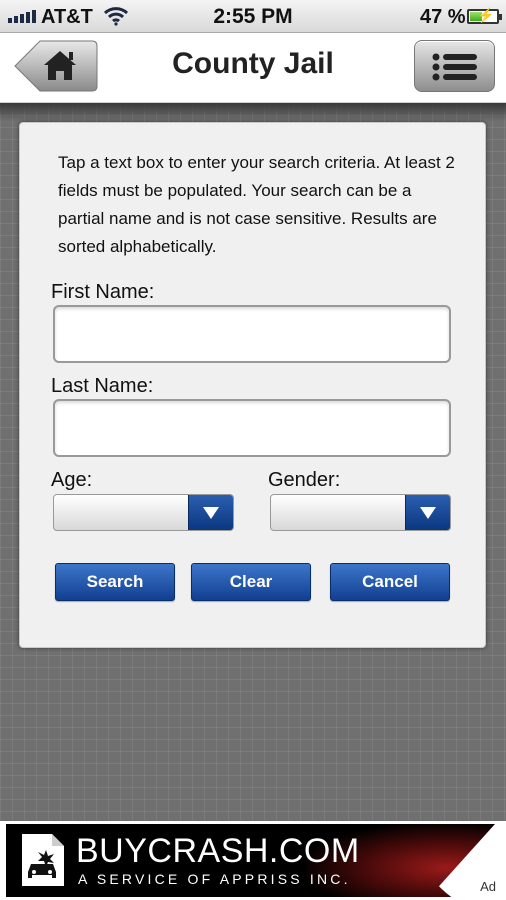 The height and width of the screenshot is (900, 506). Describe the element at coordinates (360, 512) in the screenshot. I see `gender-select` at that location.